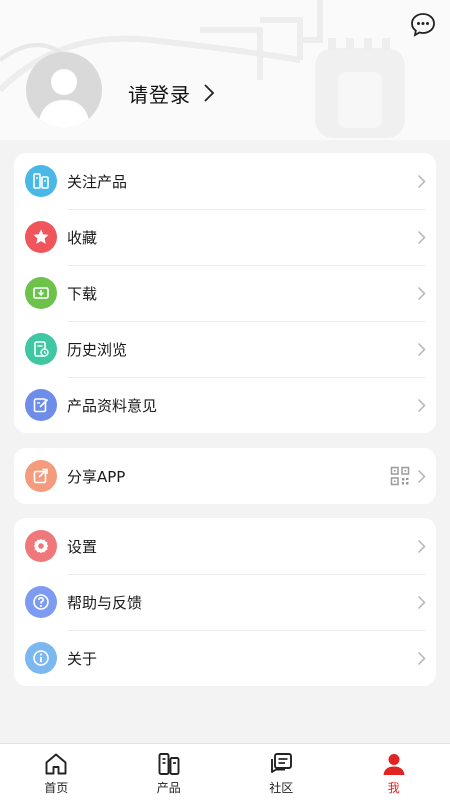 The width and height of the screenshot is (450, 800). What do you see at coordinates (400, 476) in the screenshot?
I see `qr-code-icon` at bounding box center [400, 476].